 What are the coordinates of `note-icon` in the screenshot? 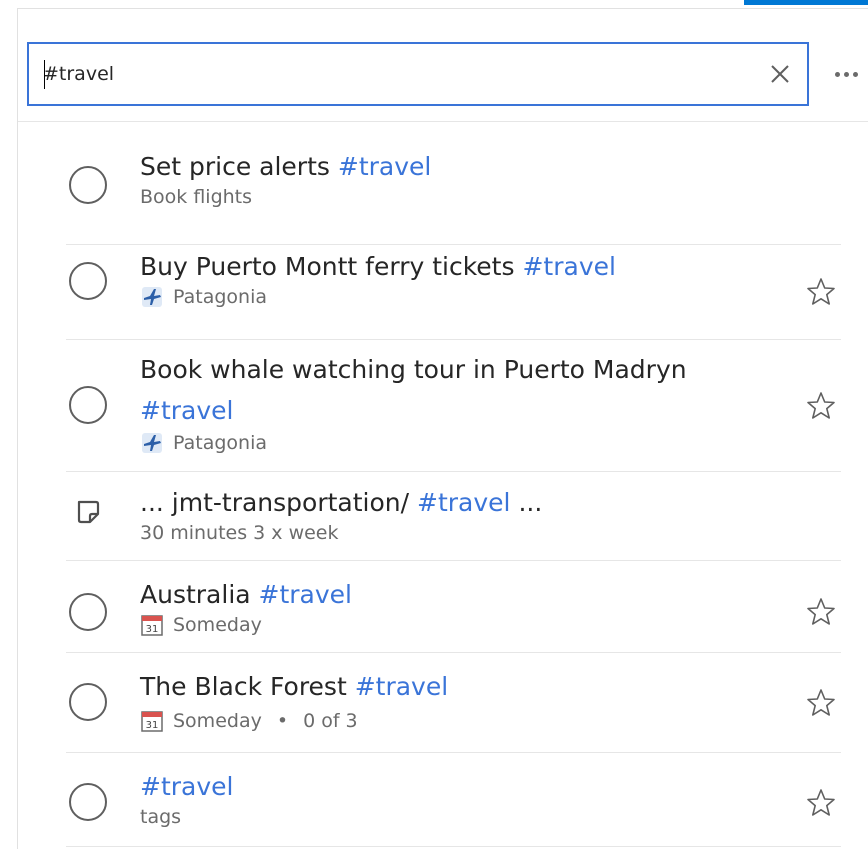 It's located at (88, 512).